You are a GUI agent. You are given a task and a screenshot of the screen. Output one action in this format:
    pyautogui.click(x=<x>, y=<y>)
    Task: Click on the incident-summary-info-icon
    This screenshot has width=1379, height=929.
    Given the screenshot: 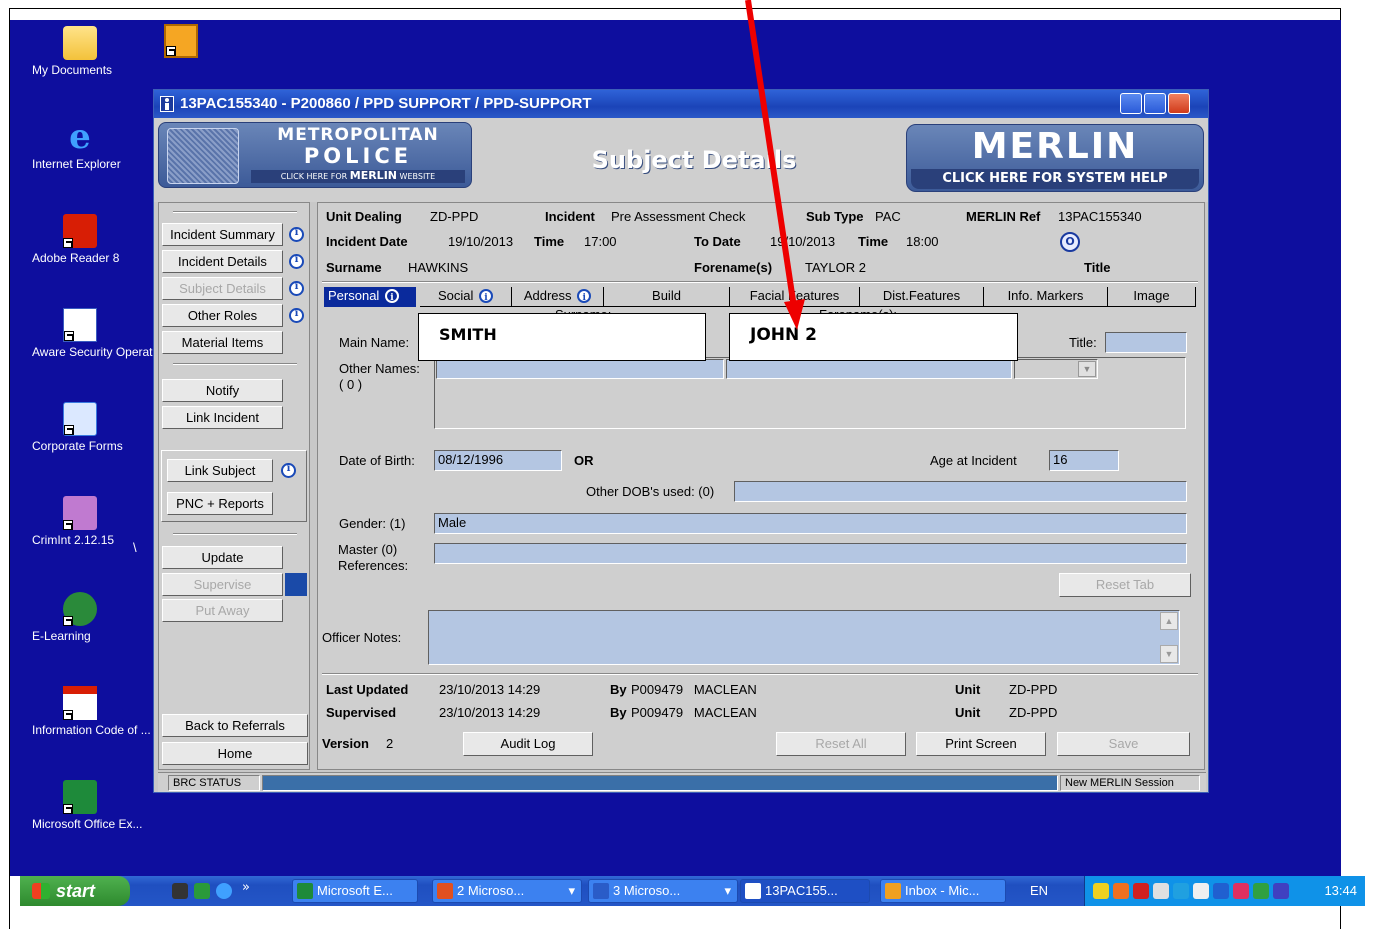 What is the action you would take?
    pyautogui.click(x=296, y=234)
    